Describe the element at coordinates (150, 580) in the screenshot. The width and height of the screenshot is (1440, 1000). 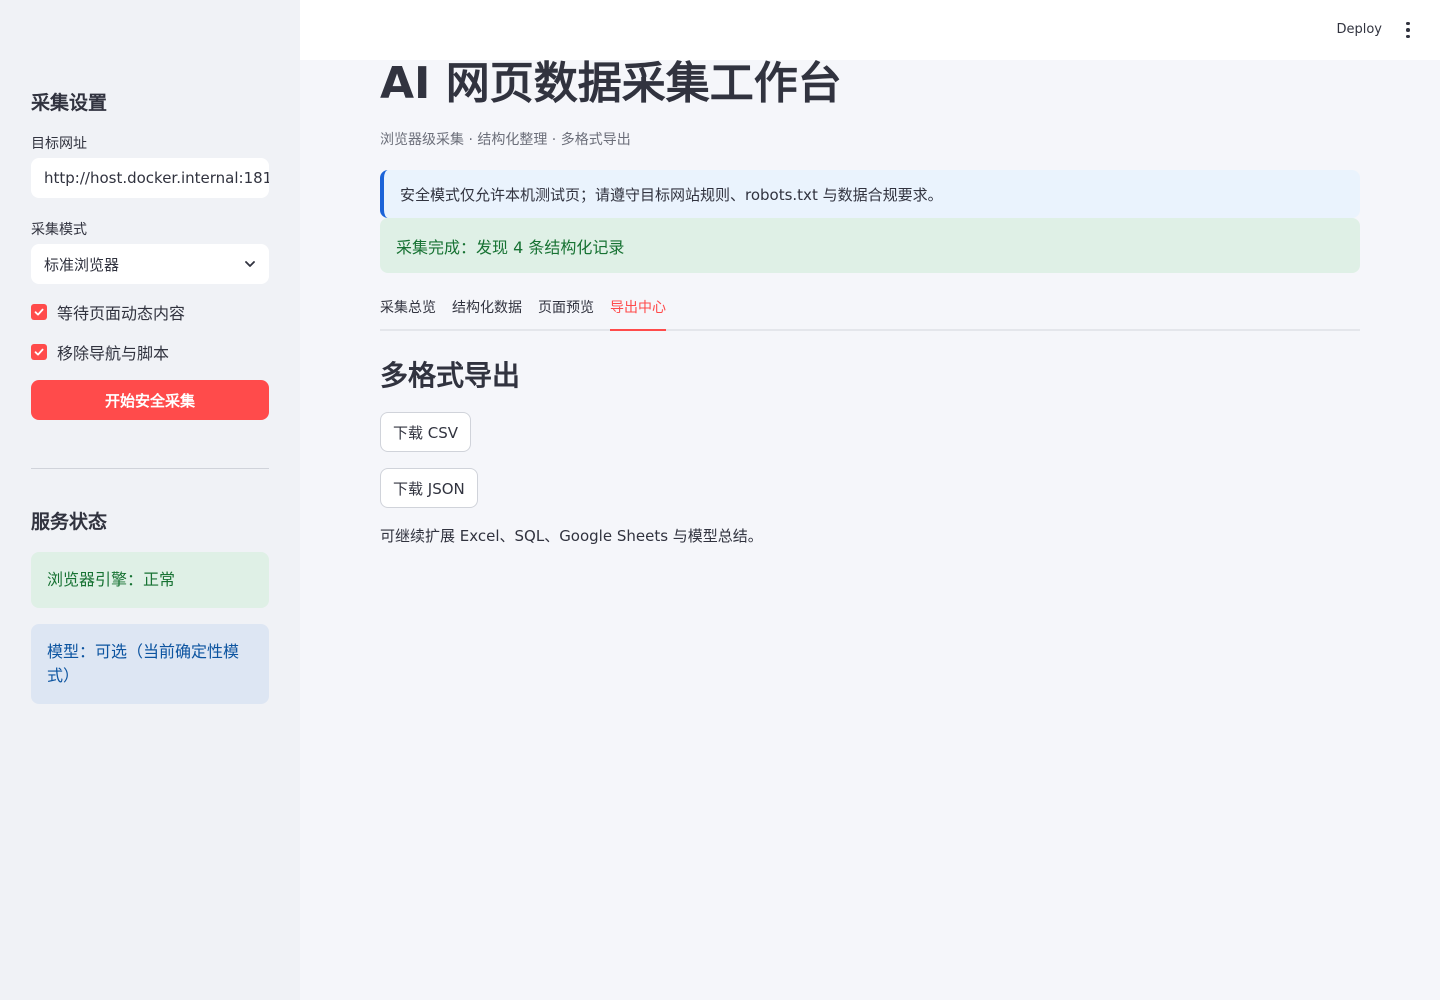
I see `browser-status-badge: 浏览器引擎：正常` at that location.